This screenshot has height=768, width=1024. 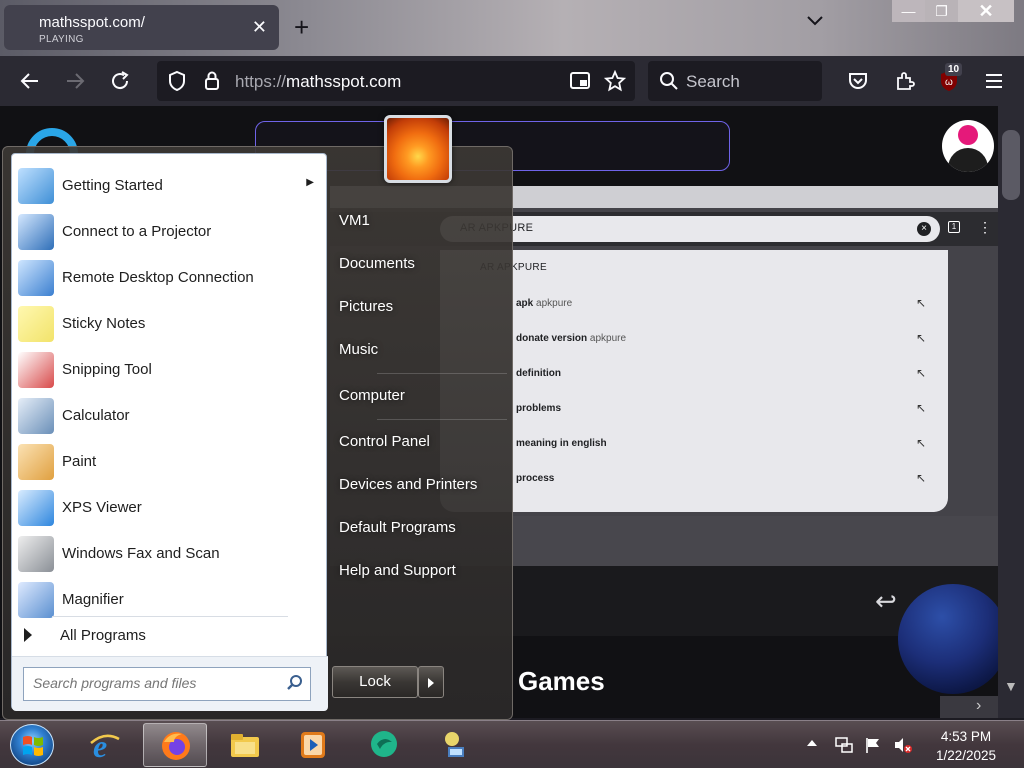 I want to click on taskbar-file-explorer, so click(x=245, y=745).